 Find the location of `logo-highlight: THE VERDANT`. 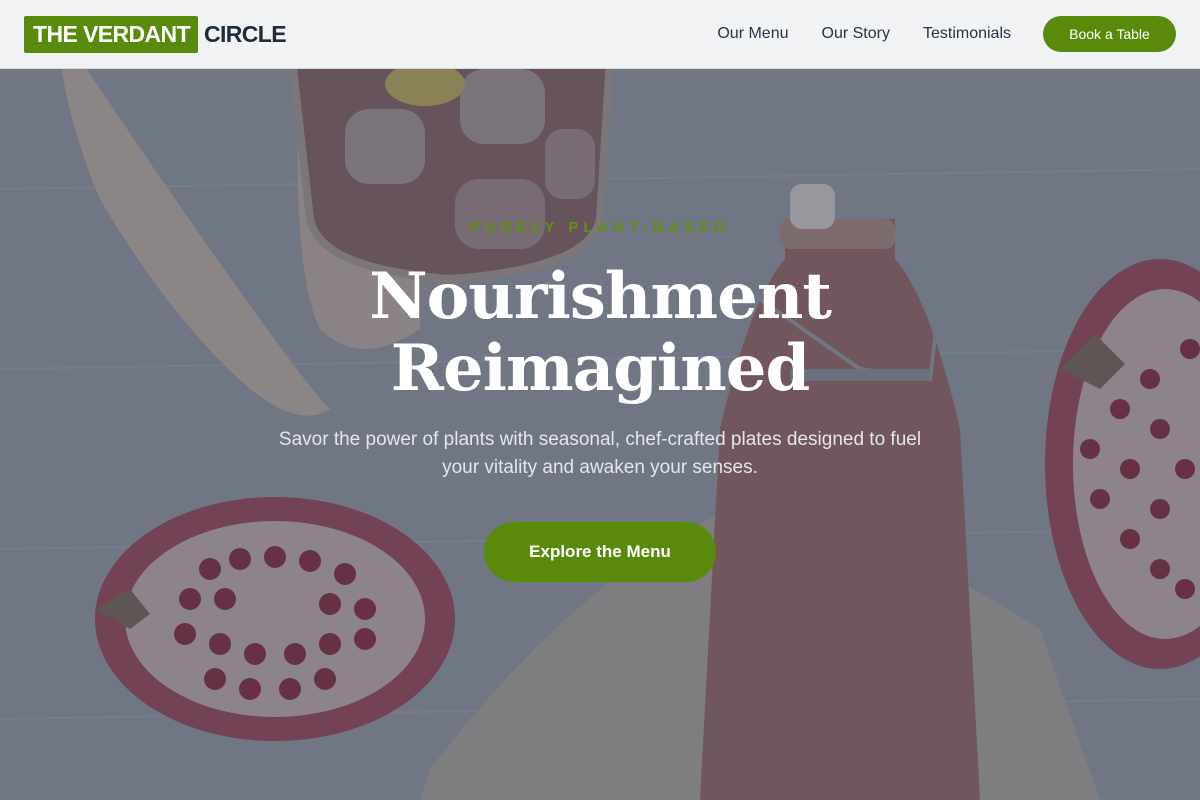

logo-highlight: THE VERDANT is located at coordinates (111, 34).